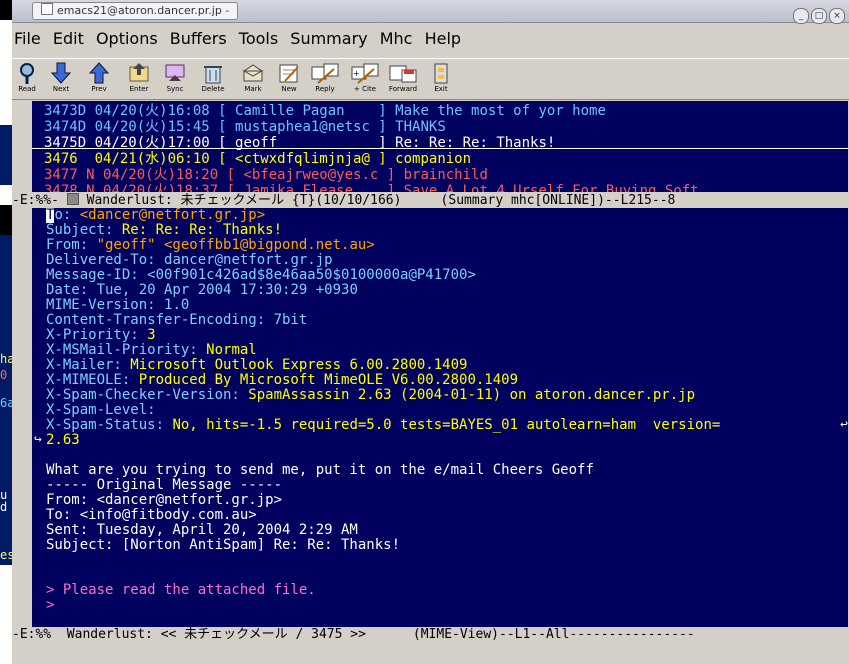 The image size is (849, 664). What do you see at coordinates (365, 89) in the screenshot?
I see `cite-label: + Cite` at bounding box center [365, 89].